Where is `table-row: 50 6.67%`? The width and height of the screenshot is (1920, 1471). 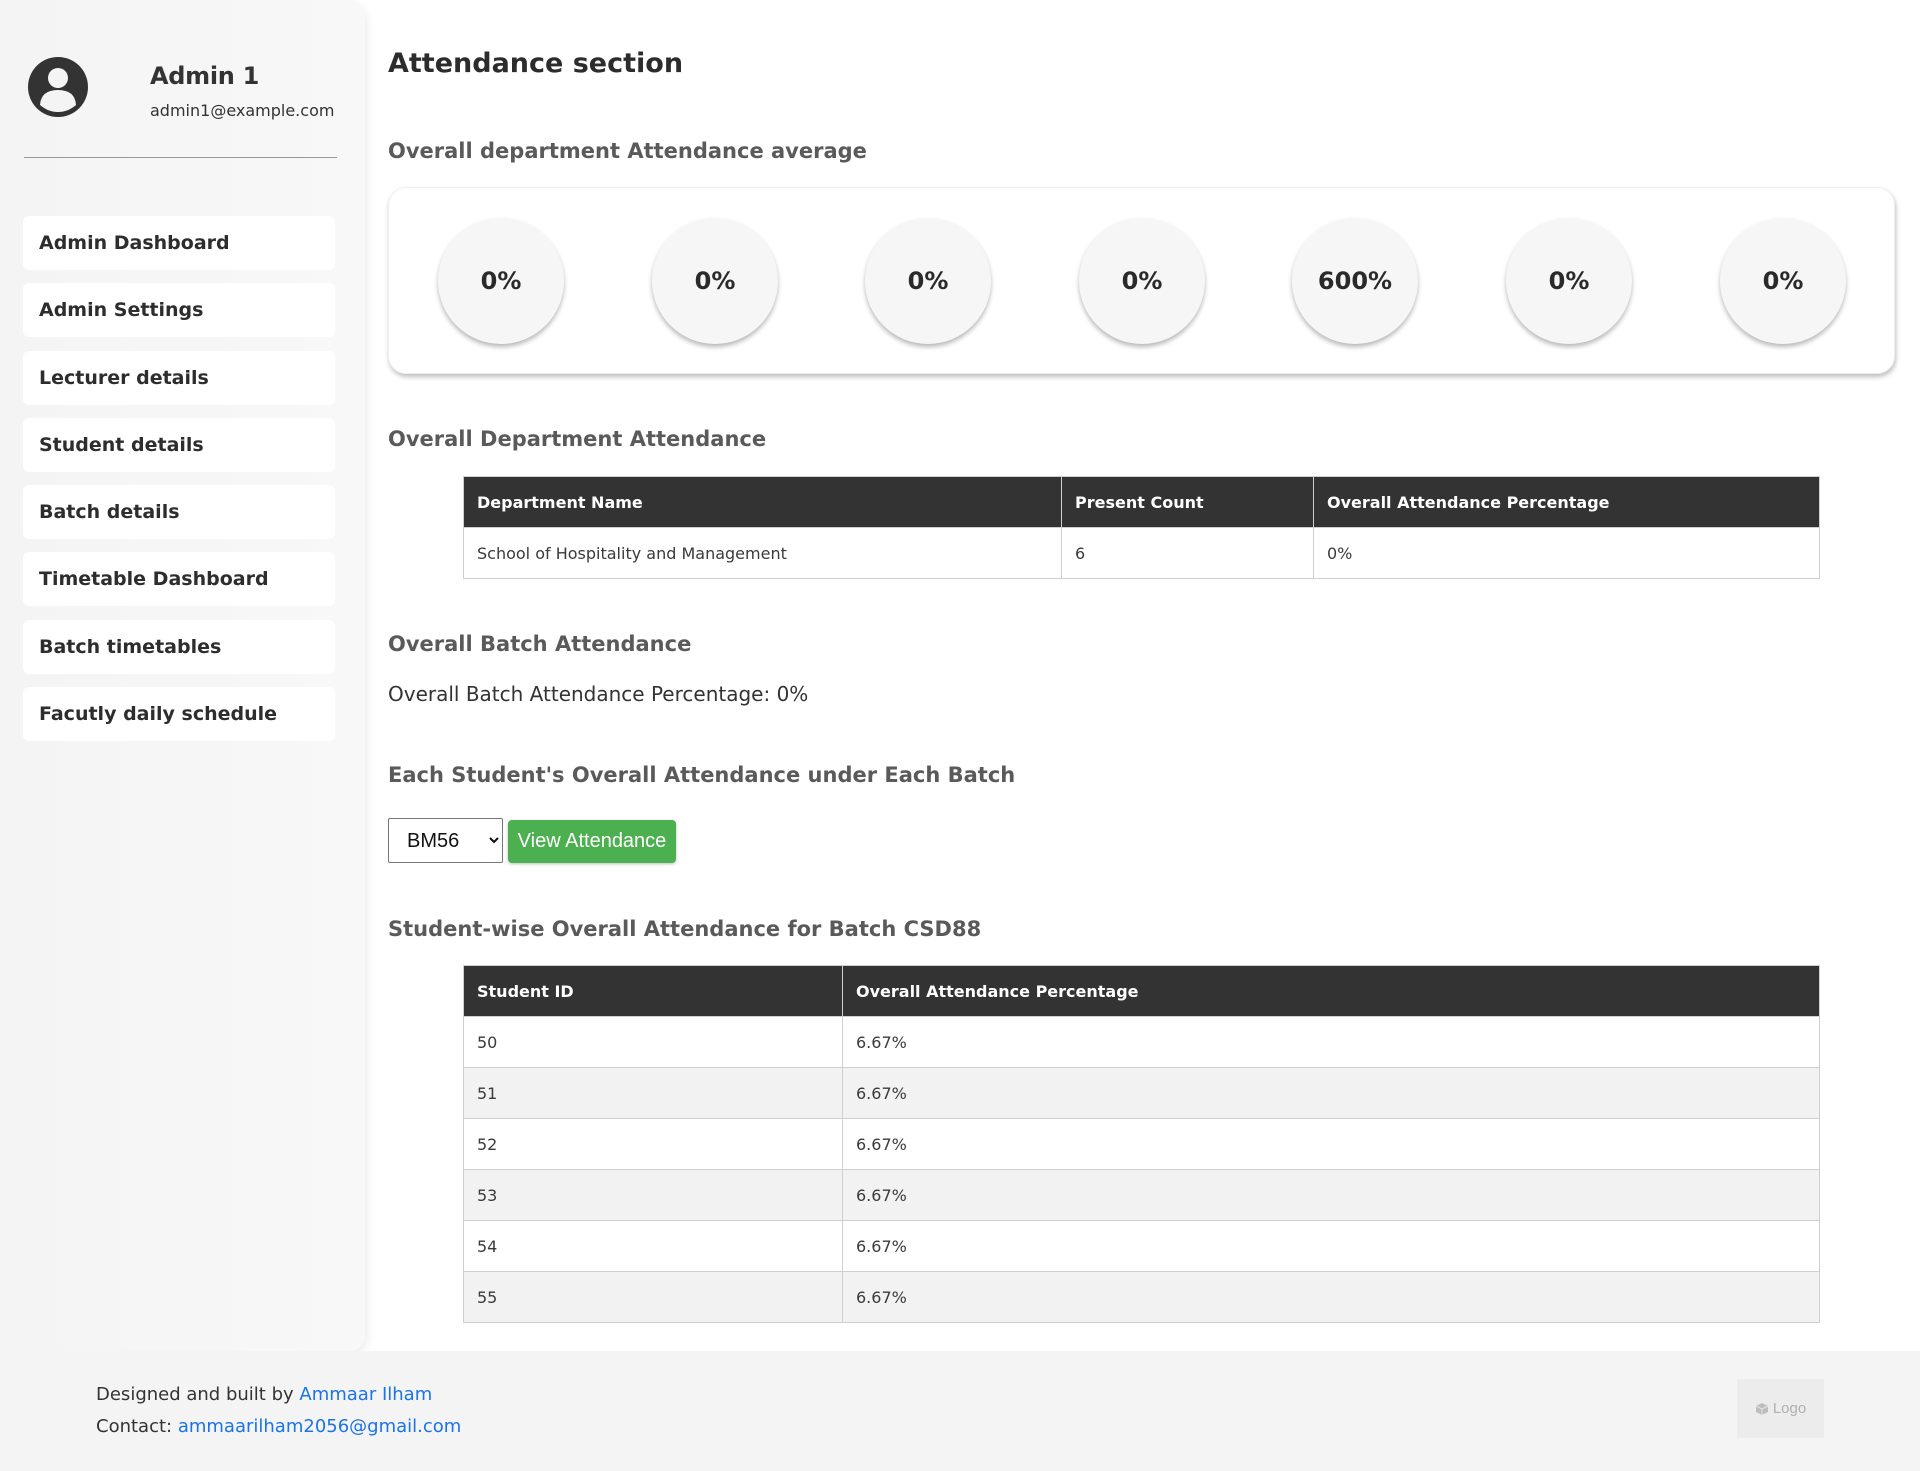
table-row: 50 6.67% is located at coordinates (1141, 1042).